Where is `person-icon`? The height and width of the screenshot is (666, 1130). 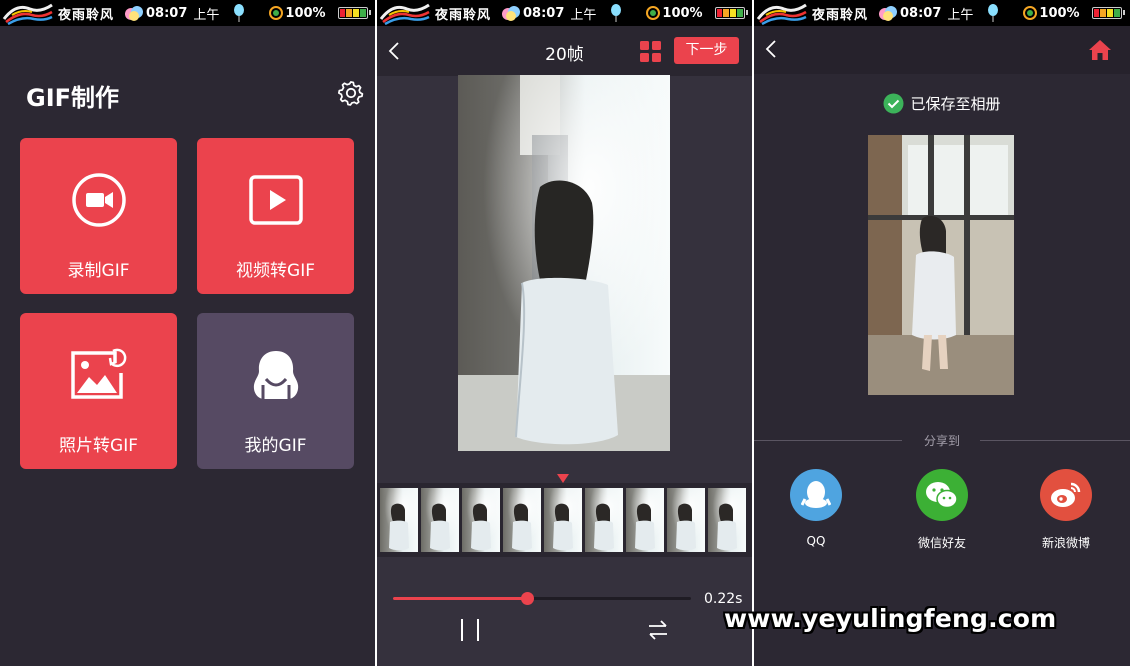 person-icon is located at coordinates (275, 375).